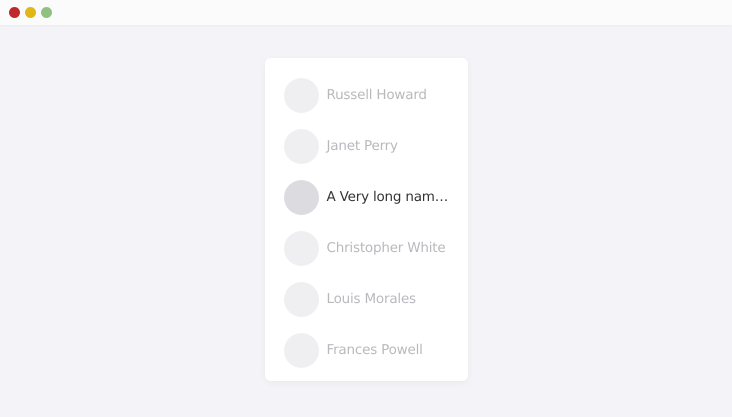 The width and height of the screenshot is (732, 417). I want to click on contact-item: Louis Morales, so click(376, 299).